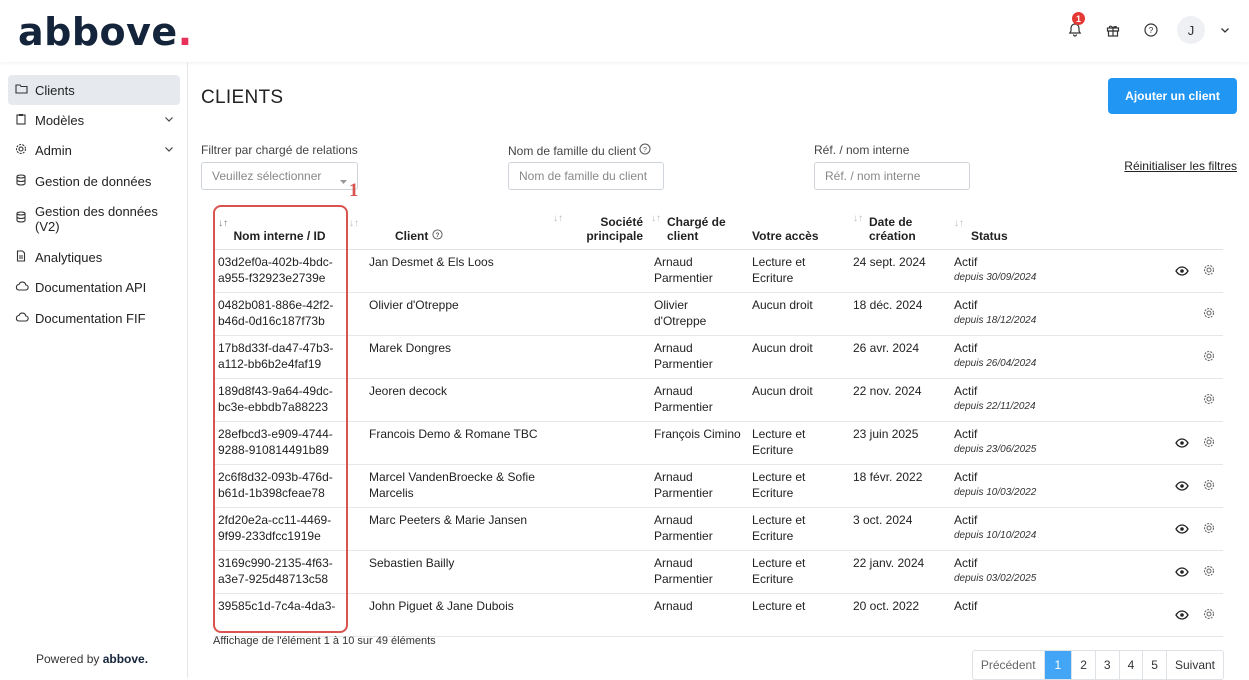  I want to click on gift-icon, so click(1113, 30).